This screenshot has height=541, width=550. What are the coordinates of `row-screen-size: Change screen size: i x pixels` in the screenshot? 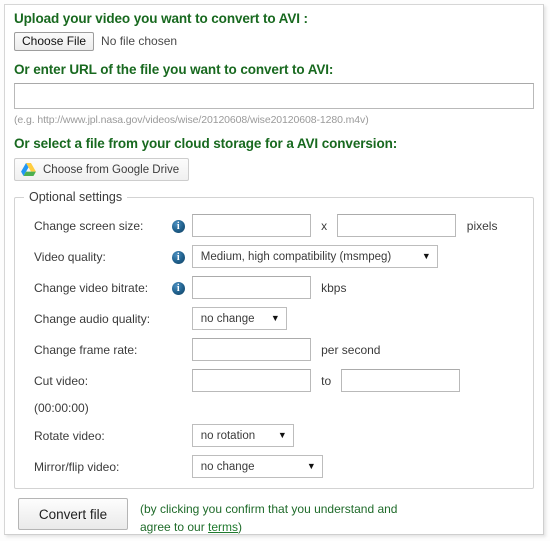 It's located at (274, 225).